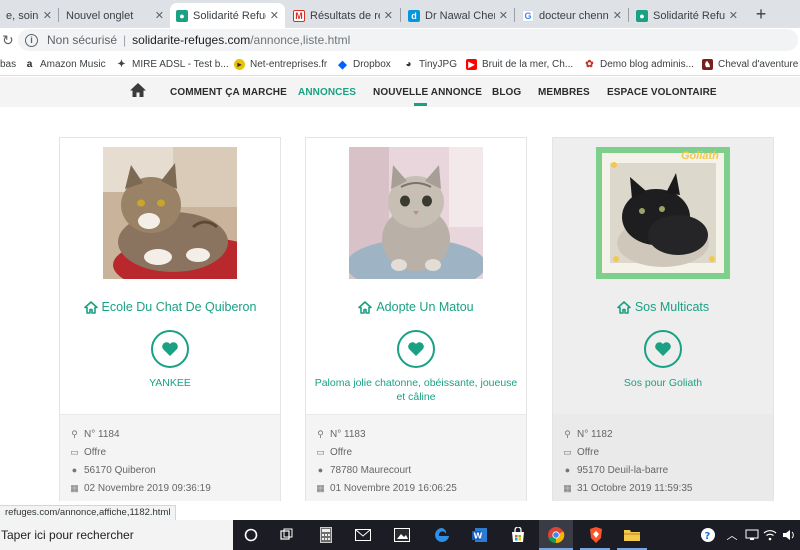  What do you see at coordinates (556, 535) in the screenshot?
I see `chrome-icon` at bounding box center [556, 535].